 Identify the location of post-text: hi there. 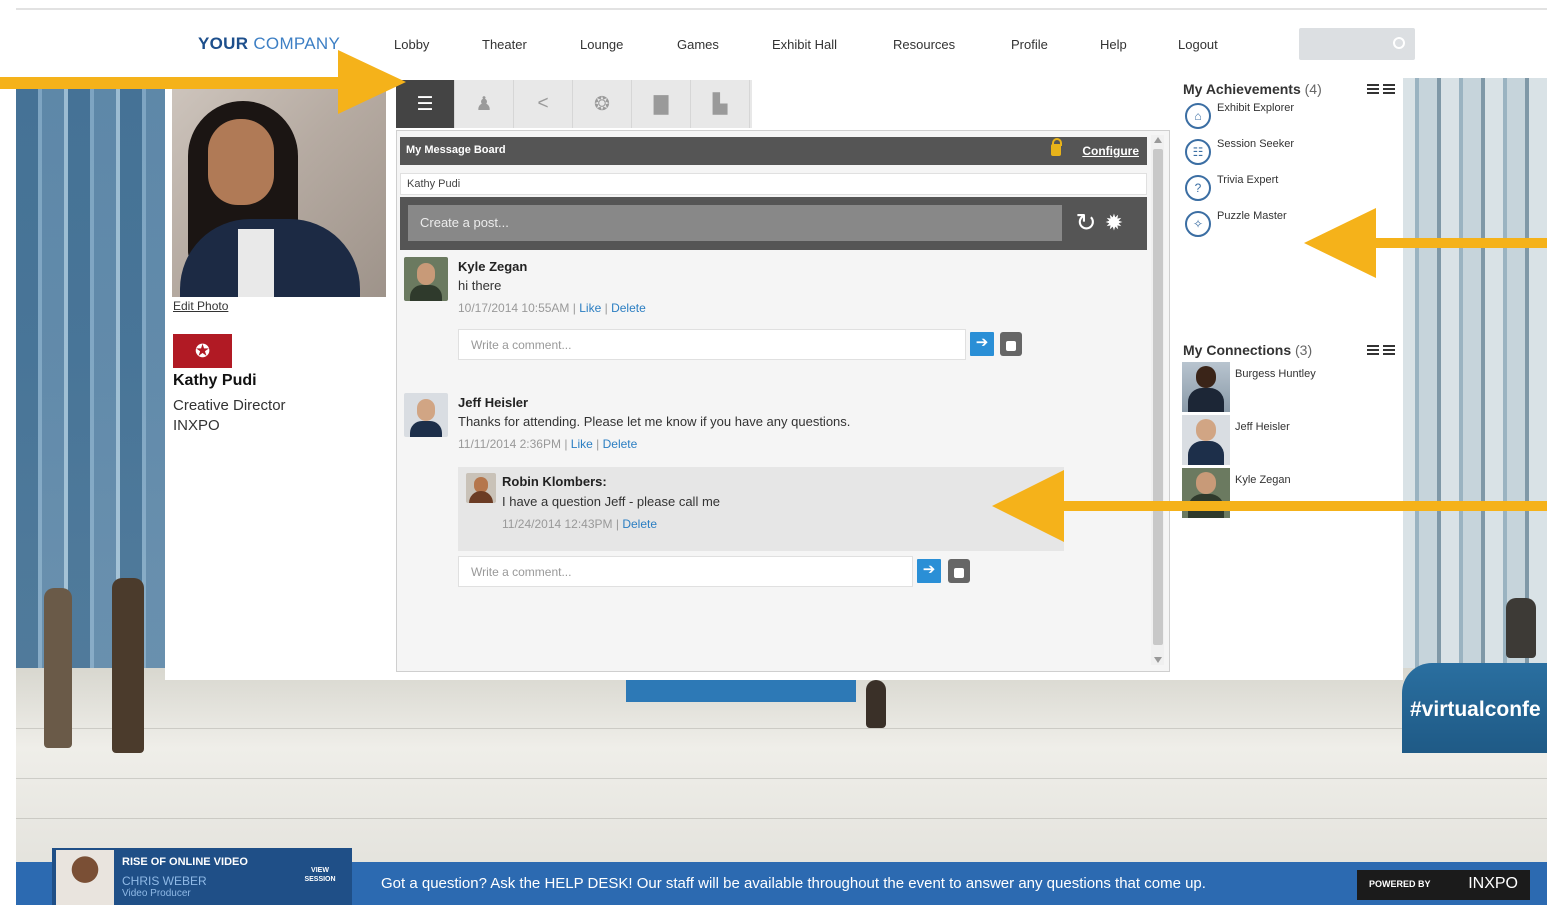
(480, 285).